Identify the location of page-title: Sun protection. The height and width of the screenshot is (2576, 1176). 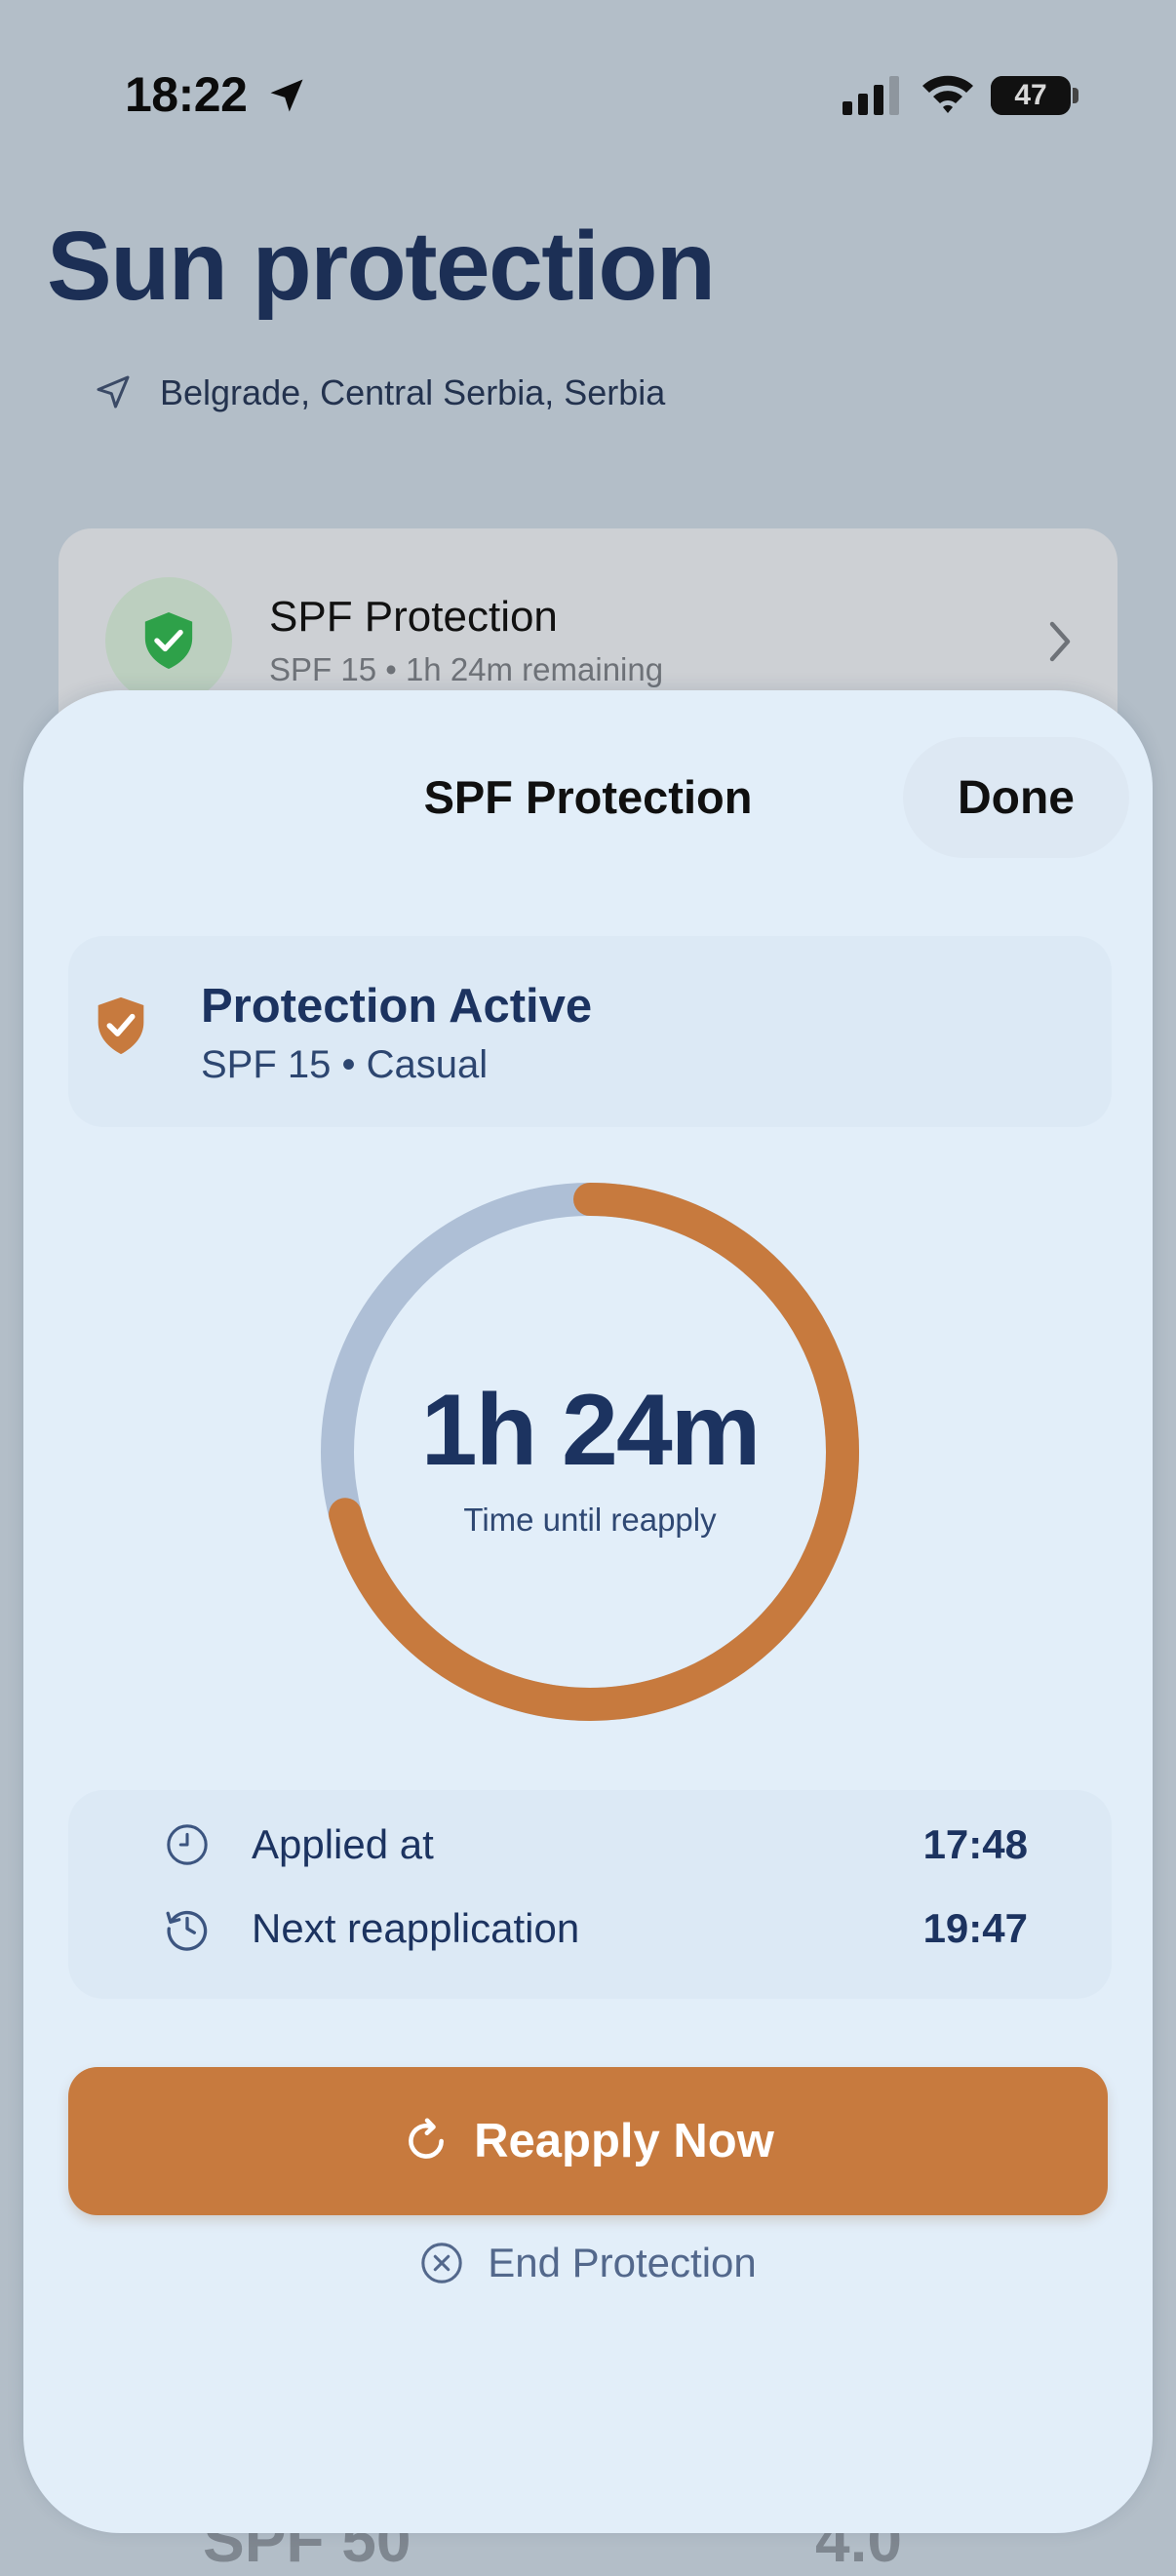
(381, 266).